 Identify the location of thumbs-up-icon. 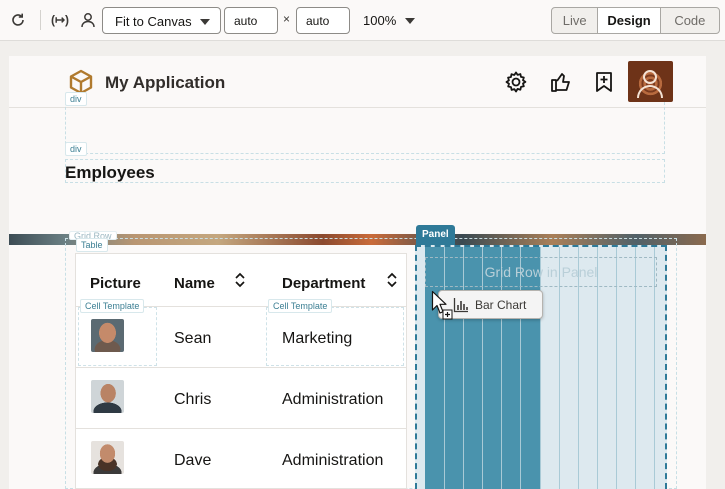
(561, 82).